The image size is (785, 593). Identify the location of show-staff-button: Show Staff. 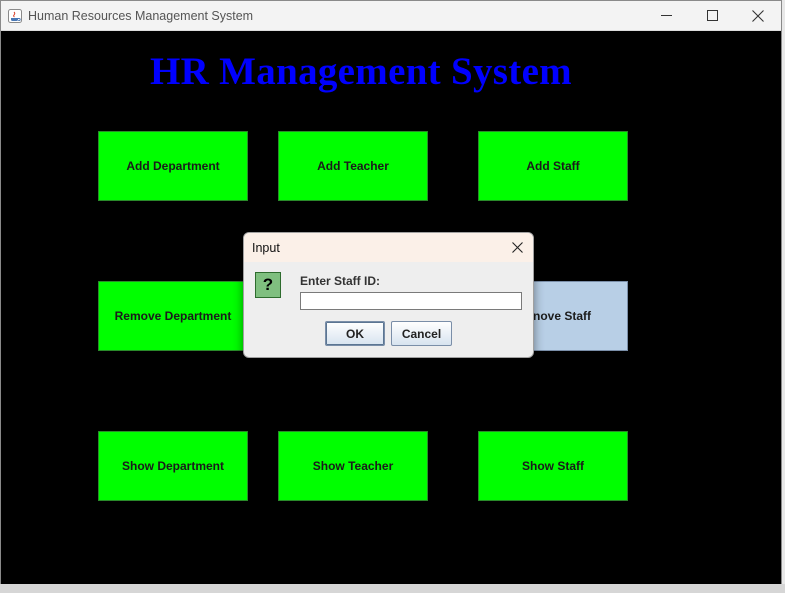
(553, 466).